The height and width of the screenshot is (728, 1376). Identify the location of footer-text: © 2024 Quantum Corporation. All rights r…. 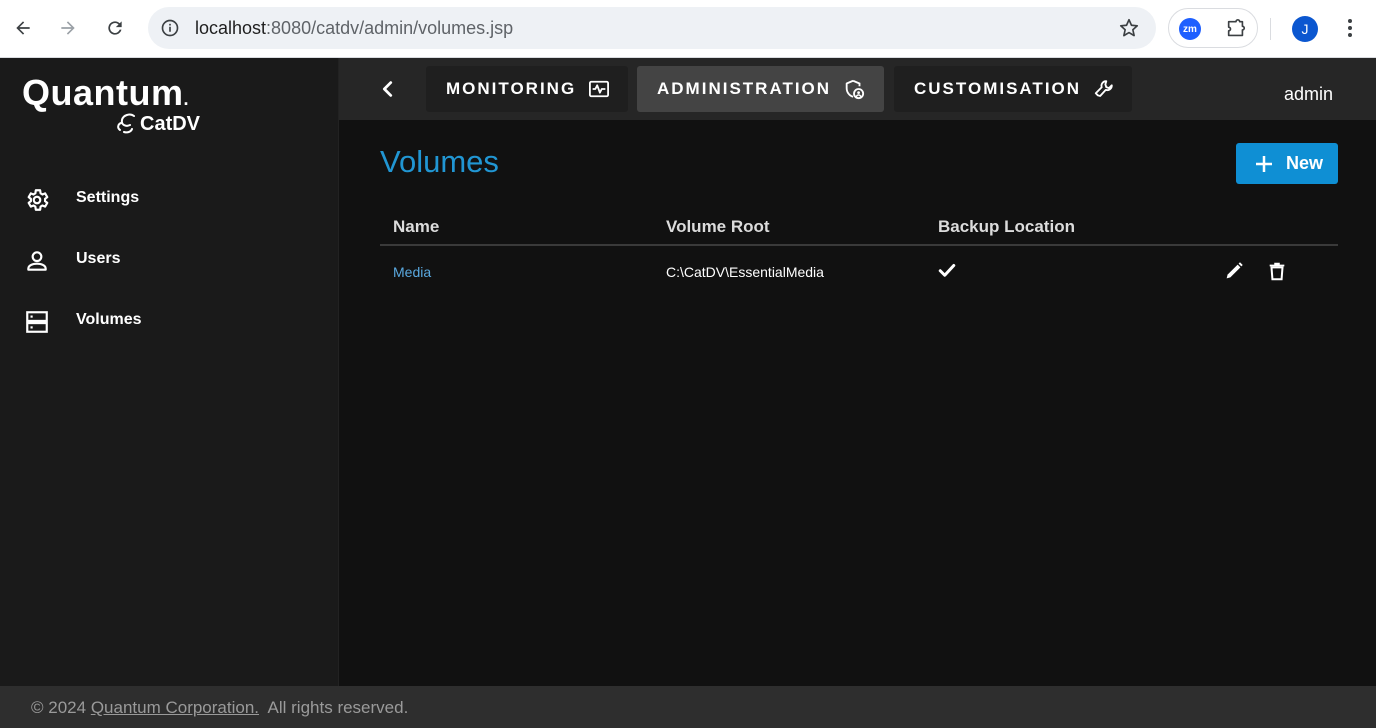
(219, 708).